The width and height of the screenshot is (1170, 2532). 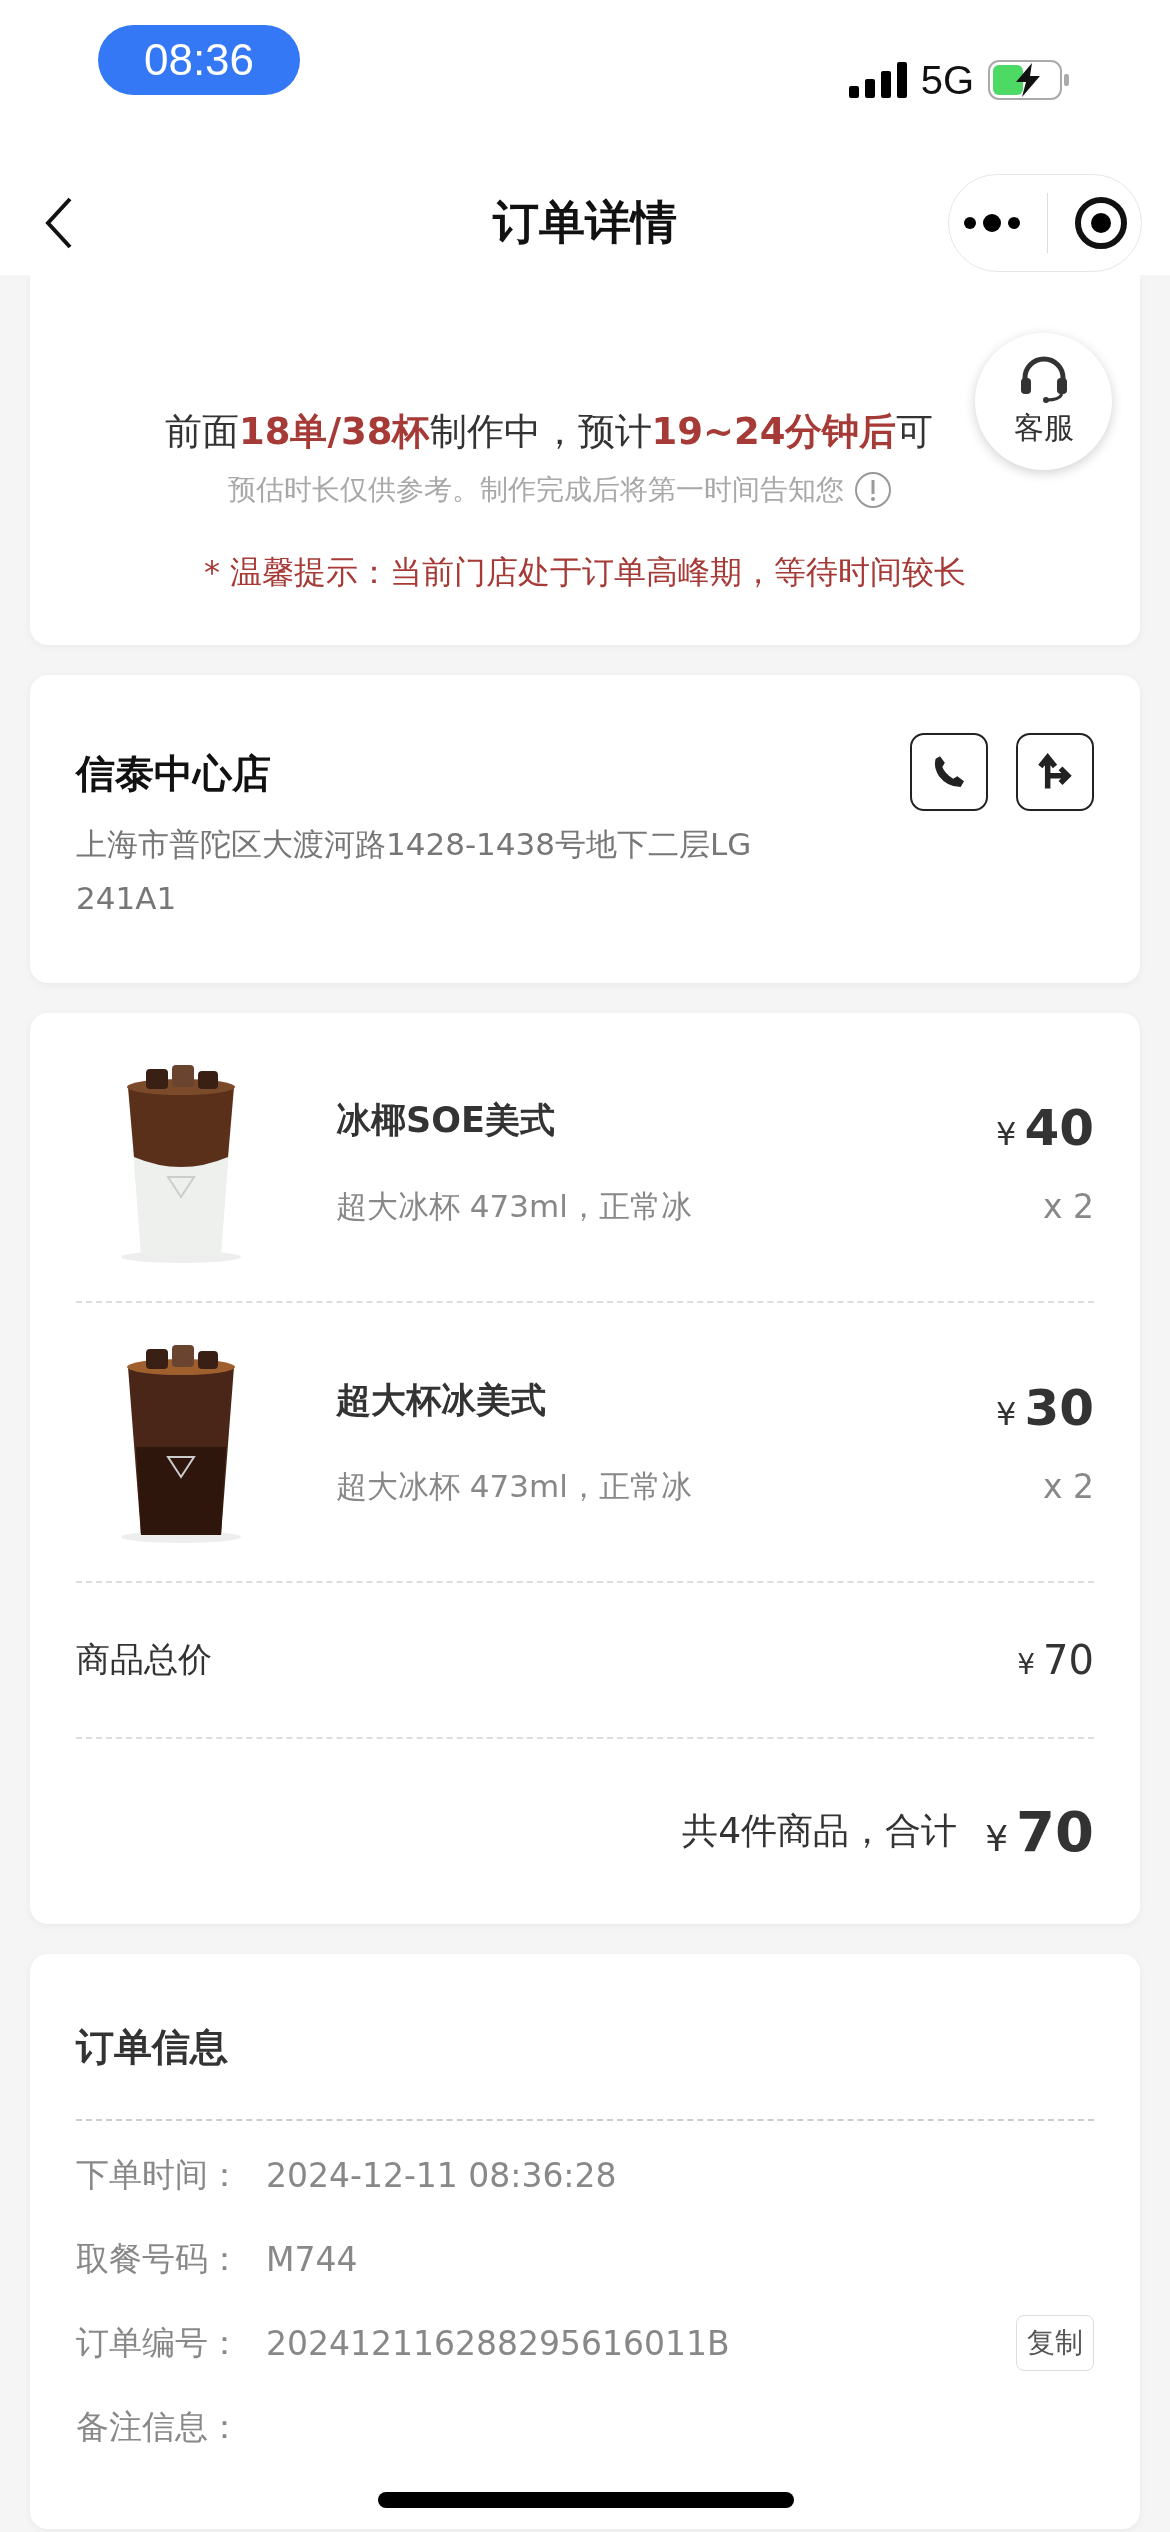 I want to click on copy-button: 复制, so click(x=1055, y=2343).